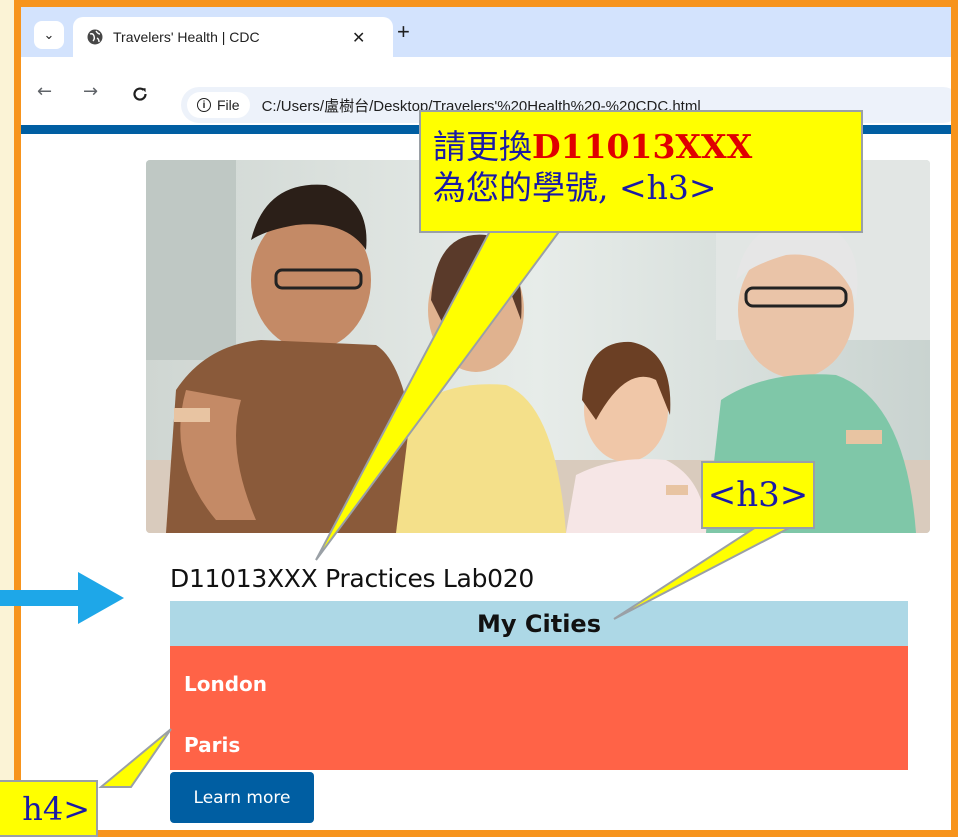 This screenshot has height=837, width=958. Describe the element at coordinates (758, 495) in the screenshot. I see `annotation-h3-label: <h3>` at that location.